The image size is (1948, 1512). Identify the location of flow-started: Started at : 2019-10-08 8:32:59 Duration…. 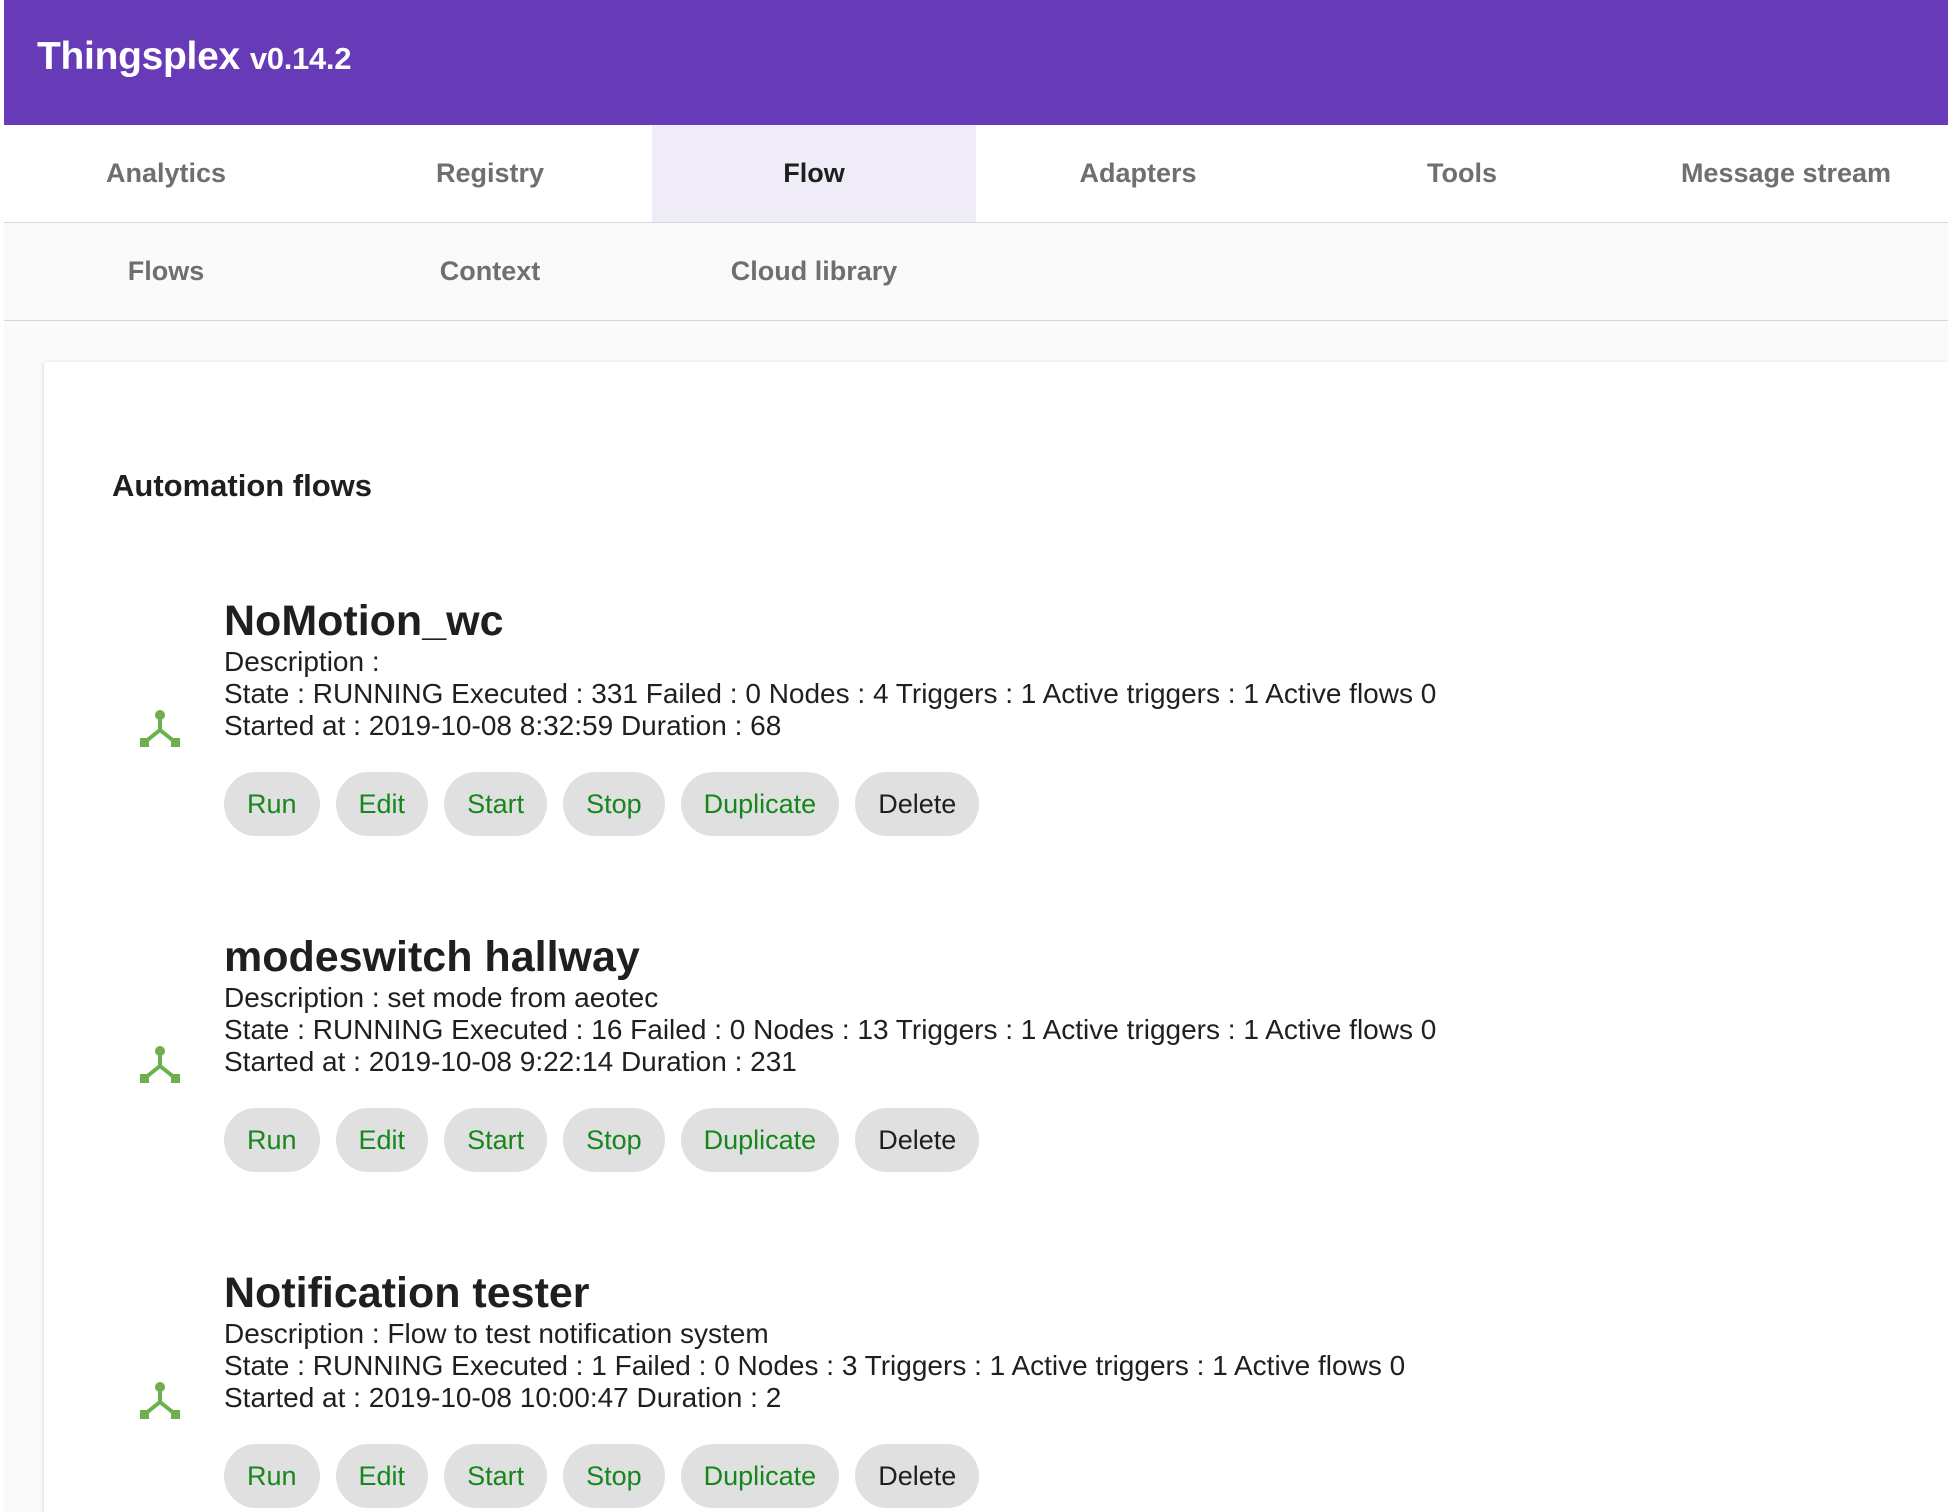
(503, 725).